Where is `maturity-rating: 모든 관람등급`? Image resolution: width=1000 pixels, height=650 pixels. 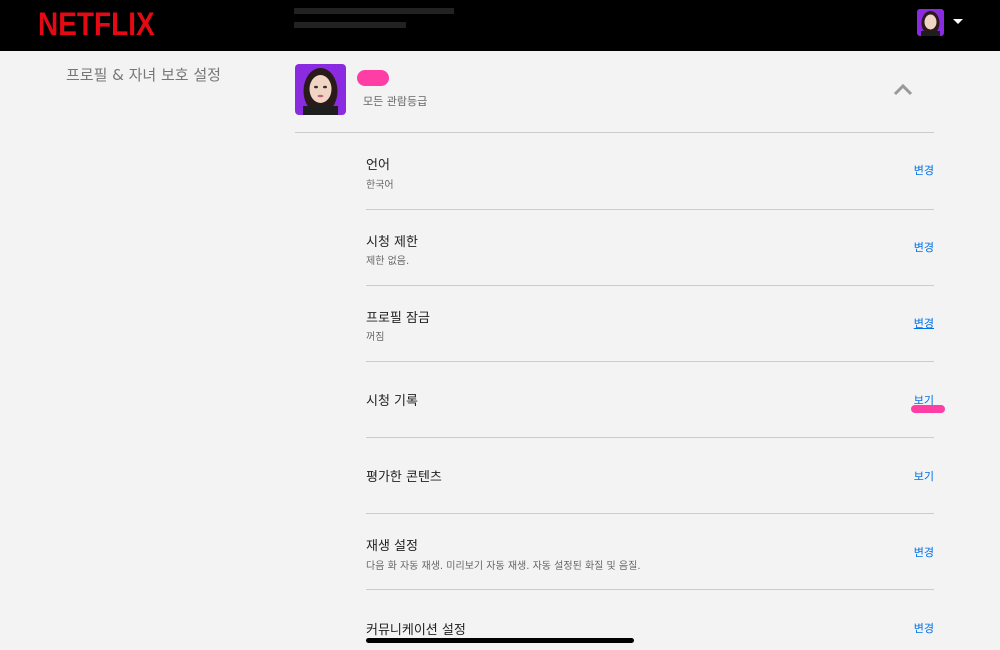 maturity-rating: 모든 관람등급 is located at coordinates (395, 101).